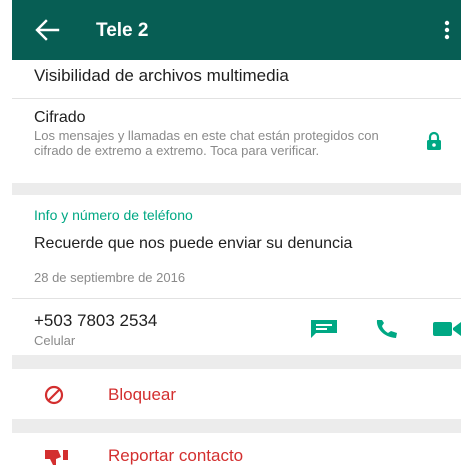 The width and height of the screenshot is (463, 476). What do you see at coordinates (55, 340) in the screenshot?
I see `phone-type-label: Celular` at bounding box center [55, 340].